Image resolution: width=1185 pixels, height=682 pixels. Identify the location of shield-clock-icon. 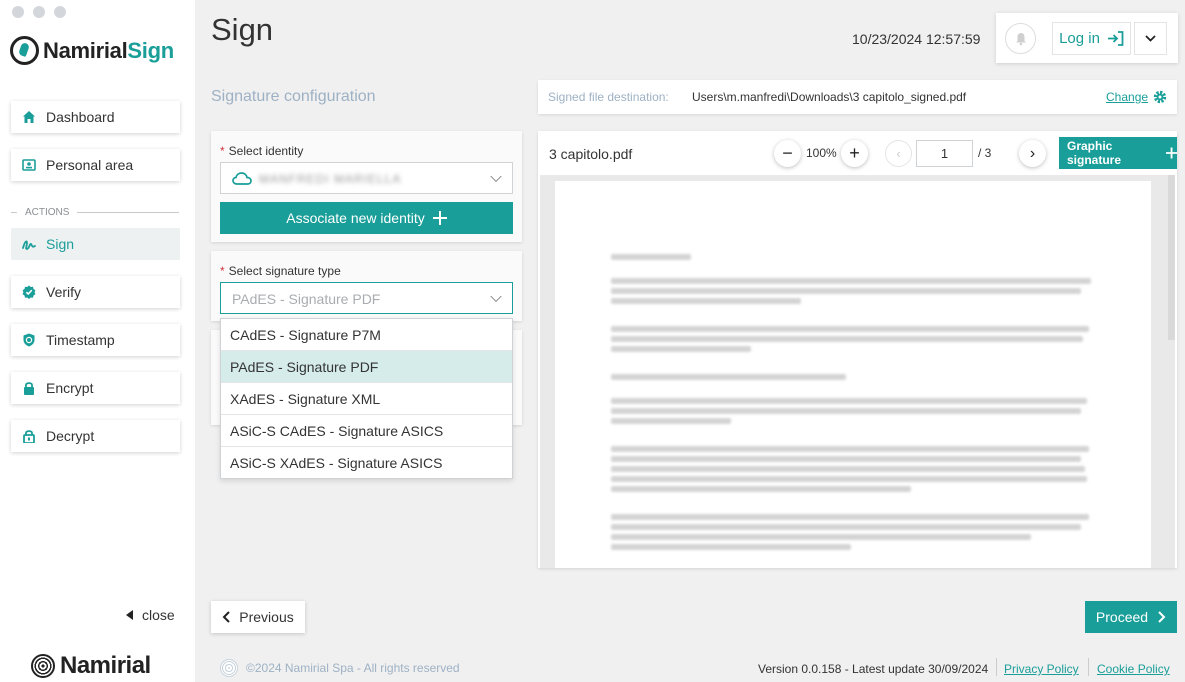
(29, 340).